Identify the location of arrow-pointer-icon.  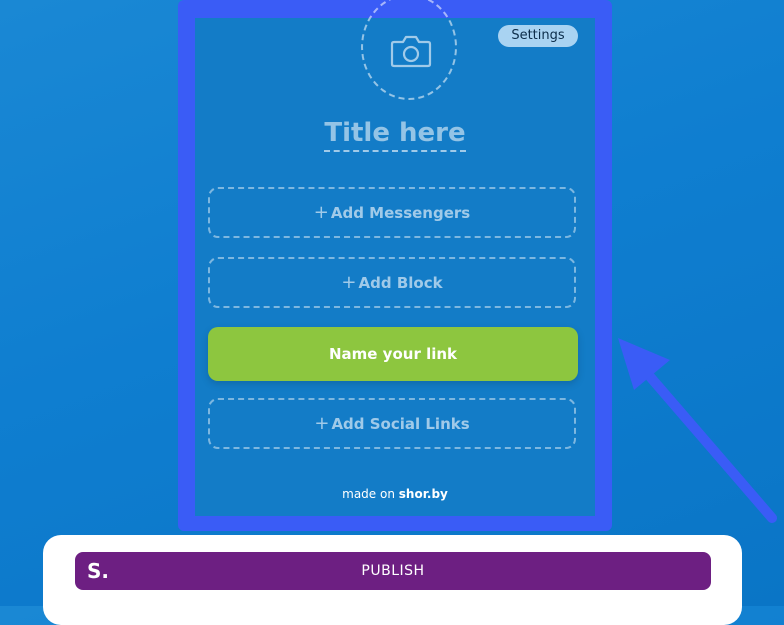
(697, 430).